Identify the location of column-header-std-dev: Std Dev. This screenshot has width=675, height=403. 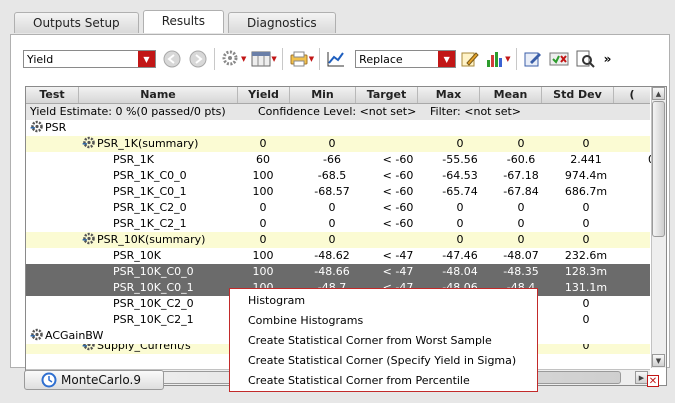
(578, 95).